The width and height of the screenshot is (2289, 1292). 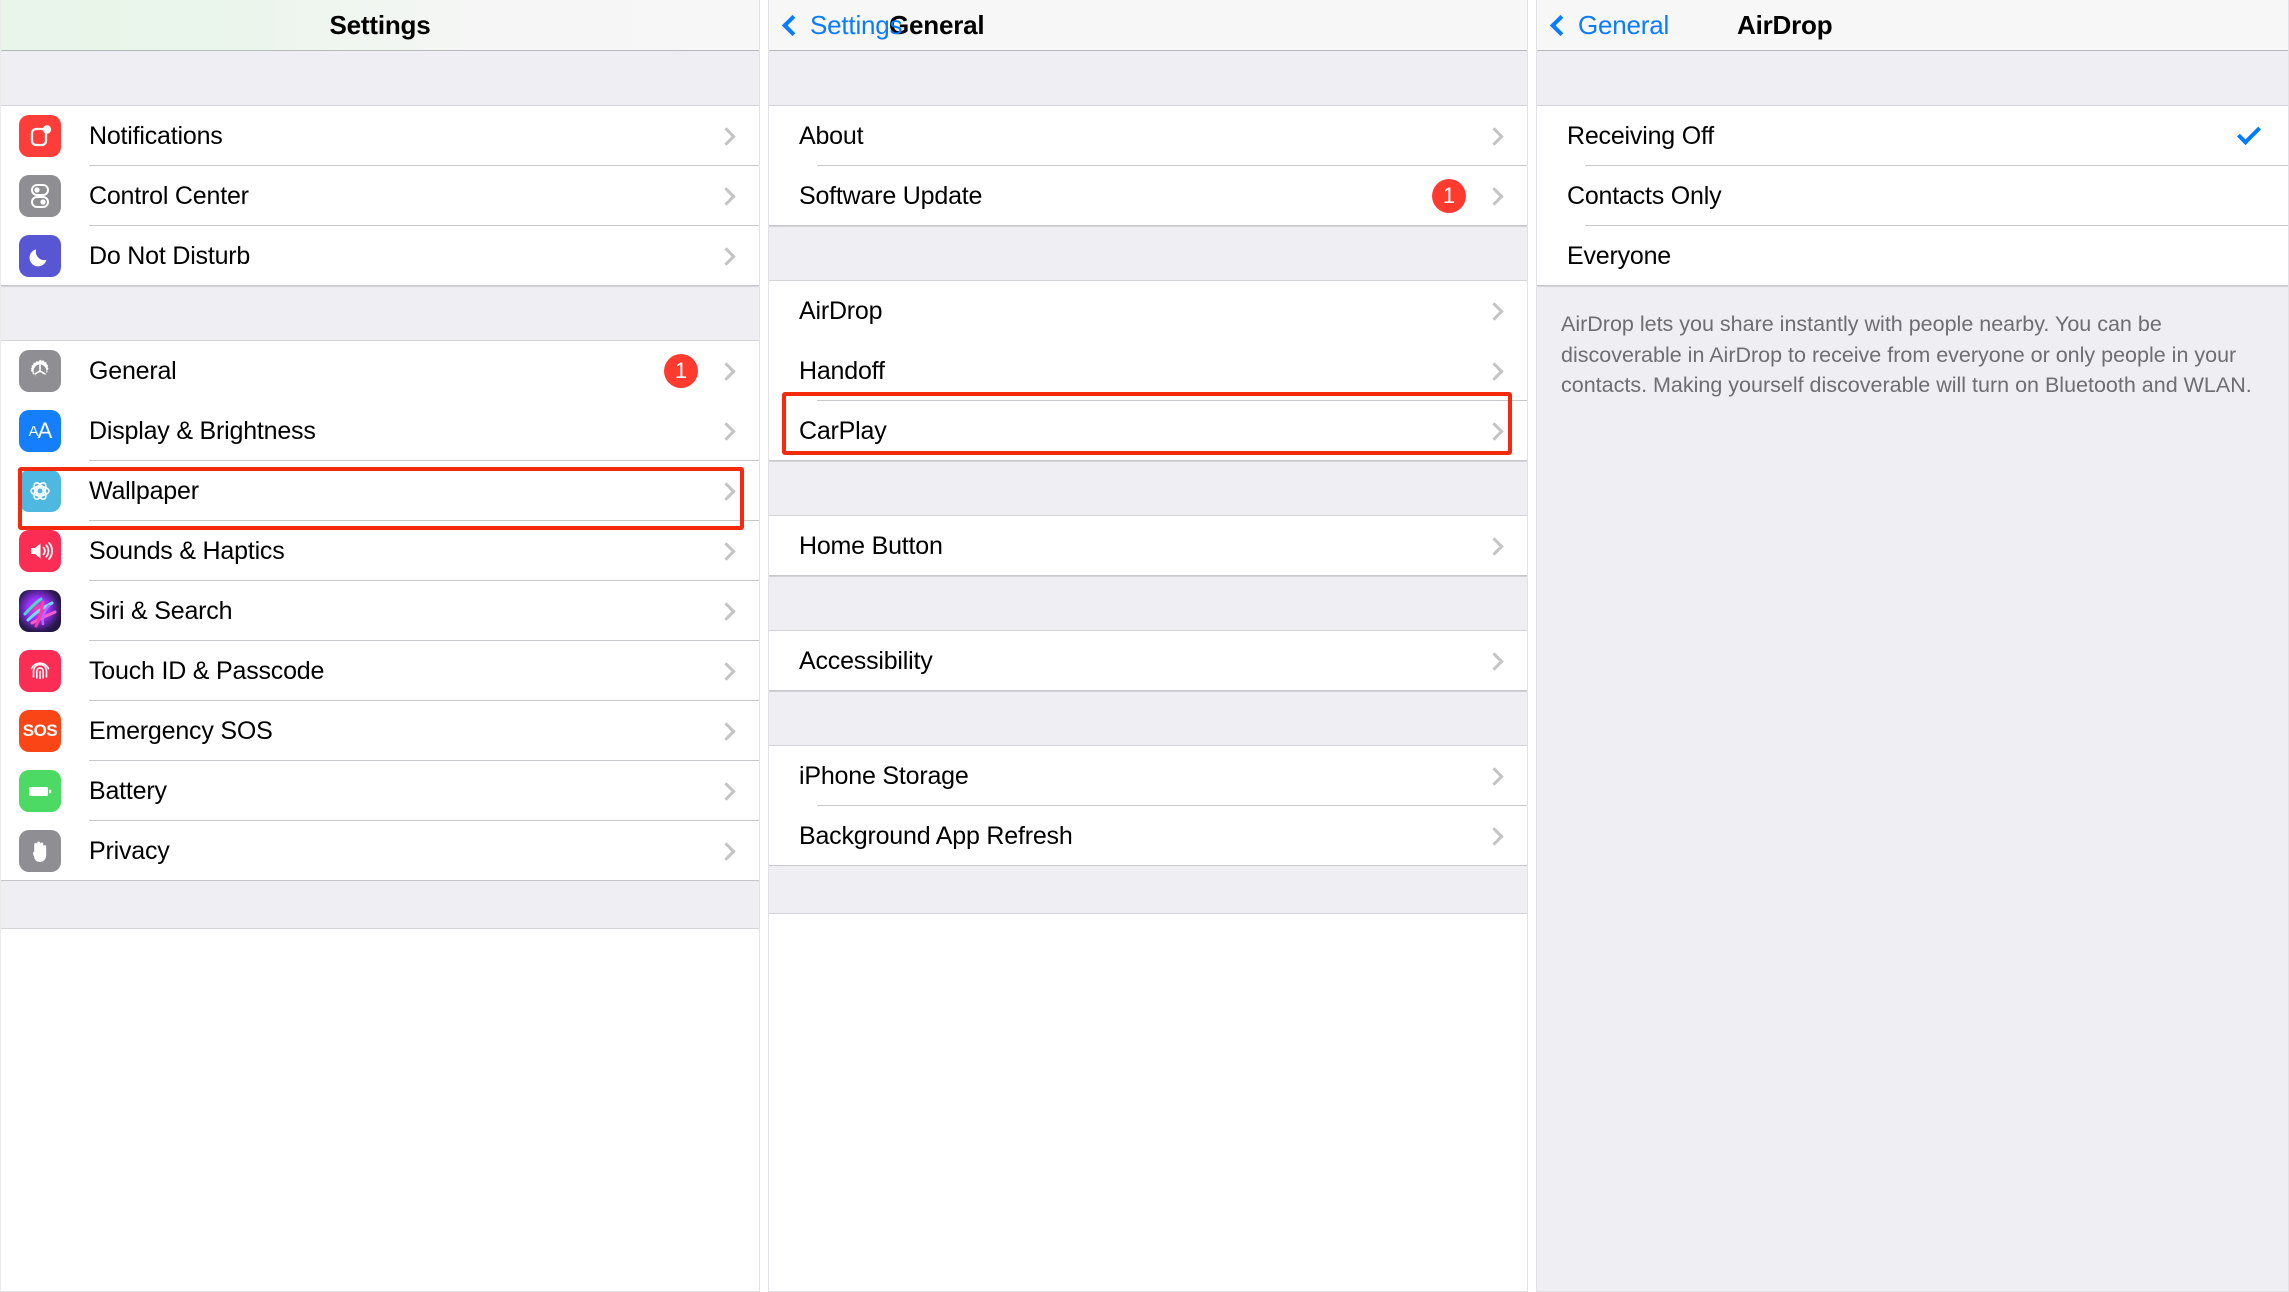 I want to click on row-label: CarPlay, so click(x=843, y=430).